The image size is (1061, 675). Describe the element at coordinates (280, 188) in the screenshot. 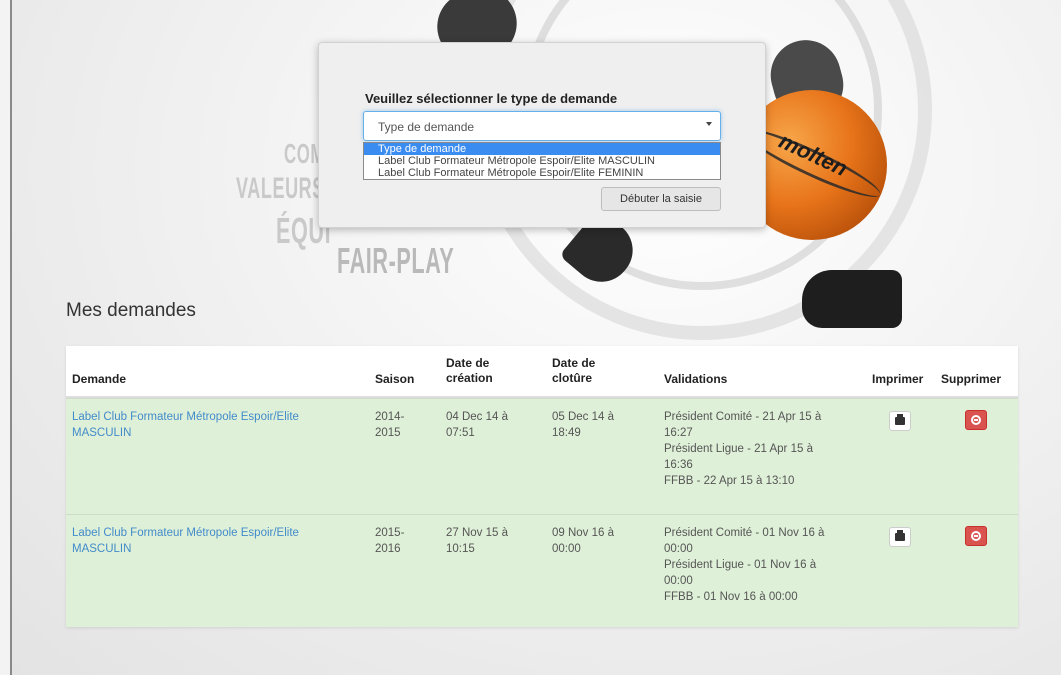

I see `hero-word-2: VALEURS` at that location.